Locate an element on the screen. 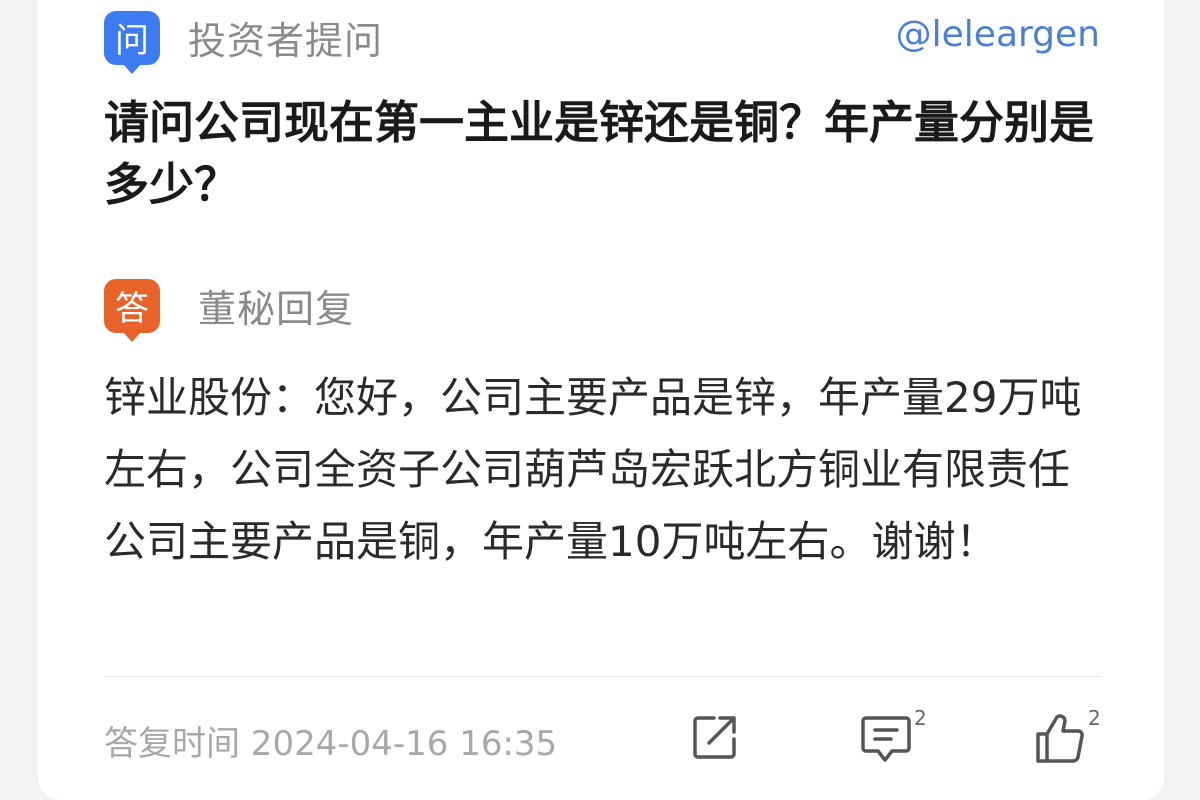 The width and height of the screenshot is (1200, 800). comment-button: 2 is located at coordinates (893, 736).